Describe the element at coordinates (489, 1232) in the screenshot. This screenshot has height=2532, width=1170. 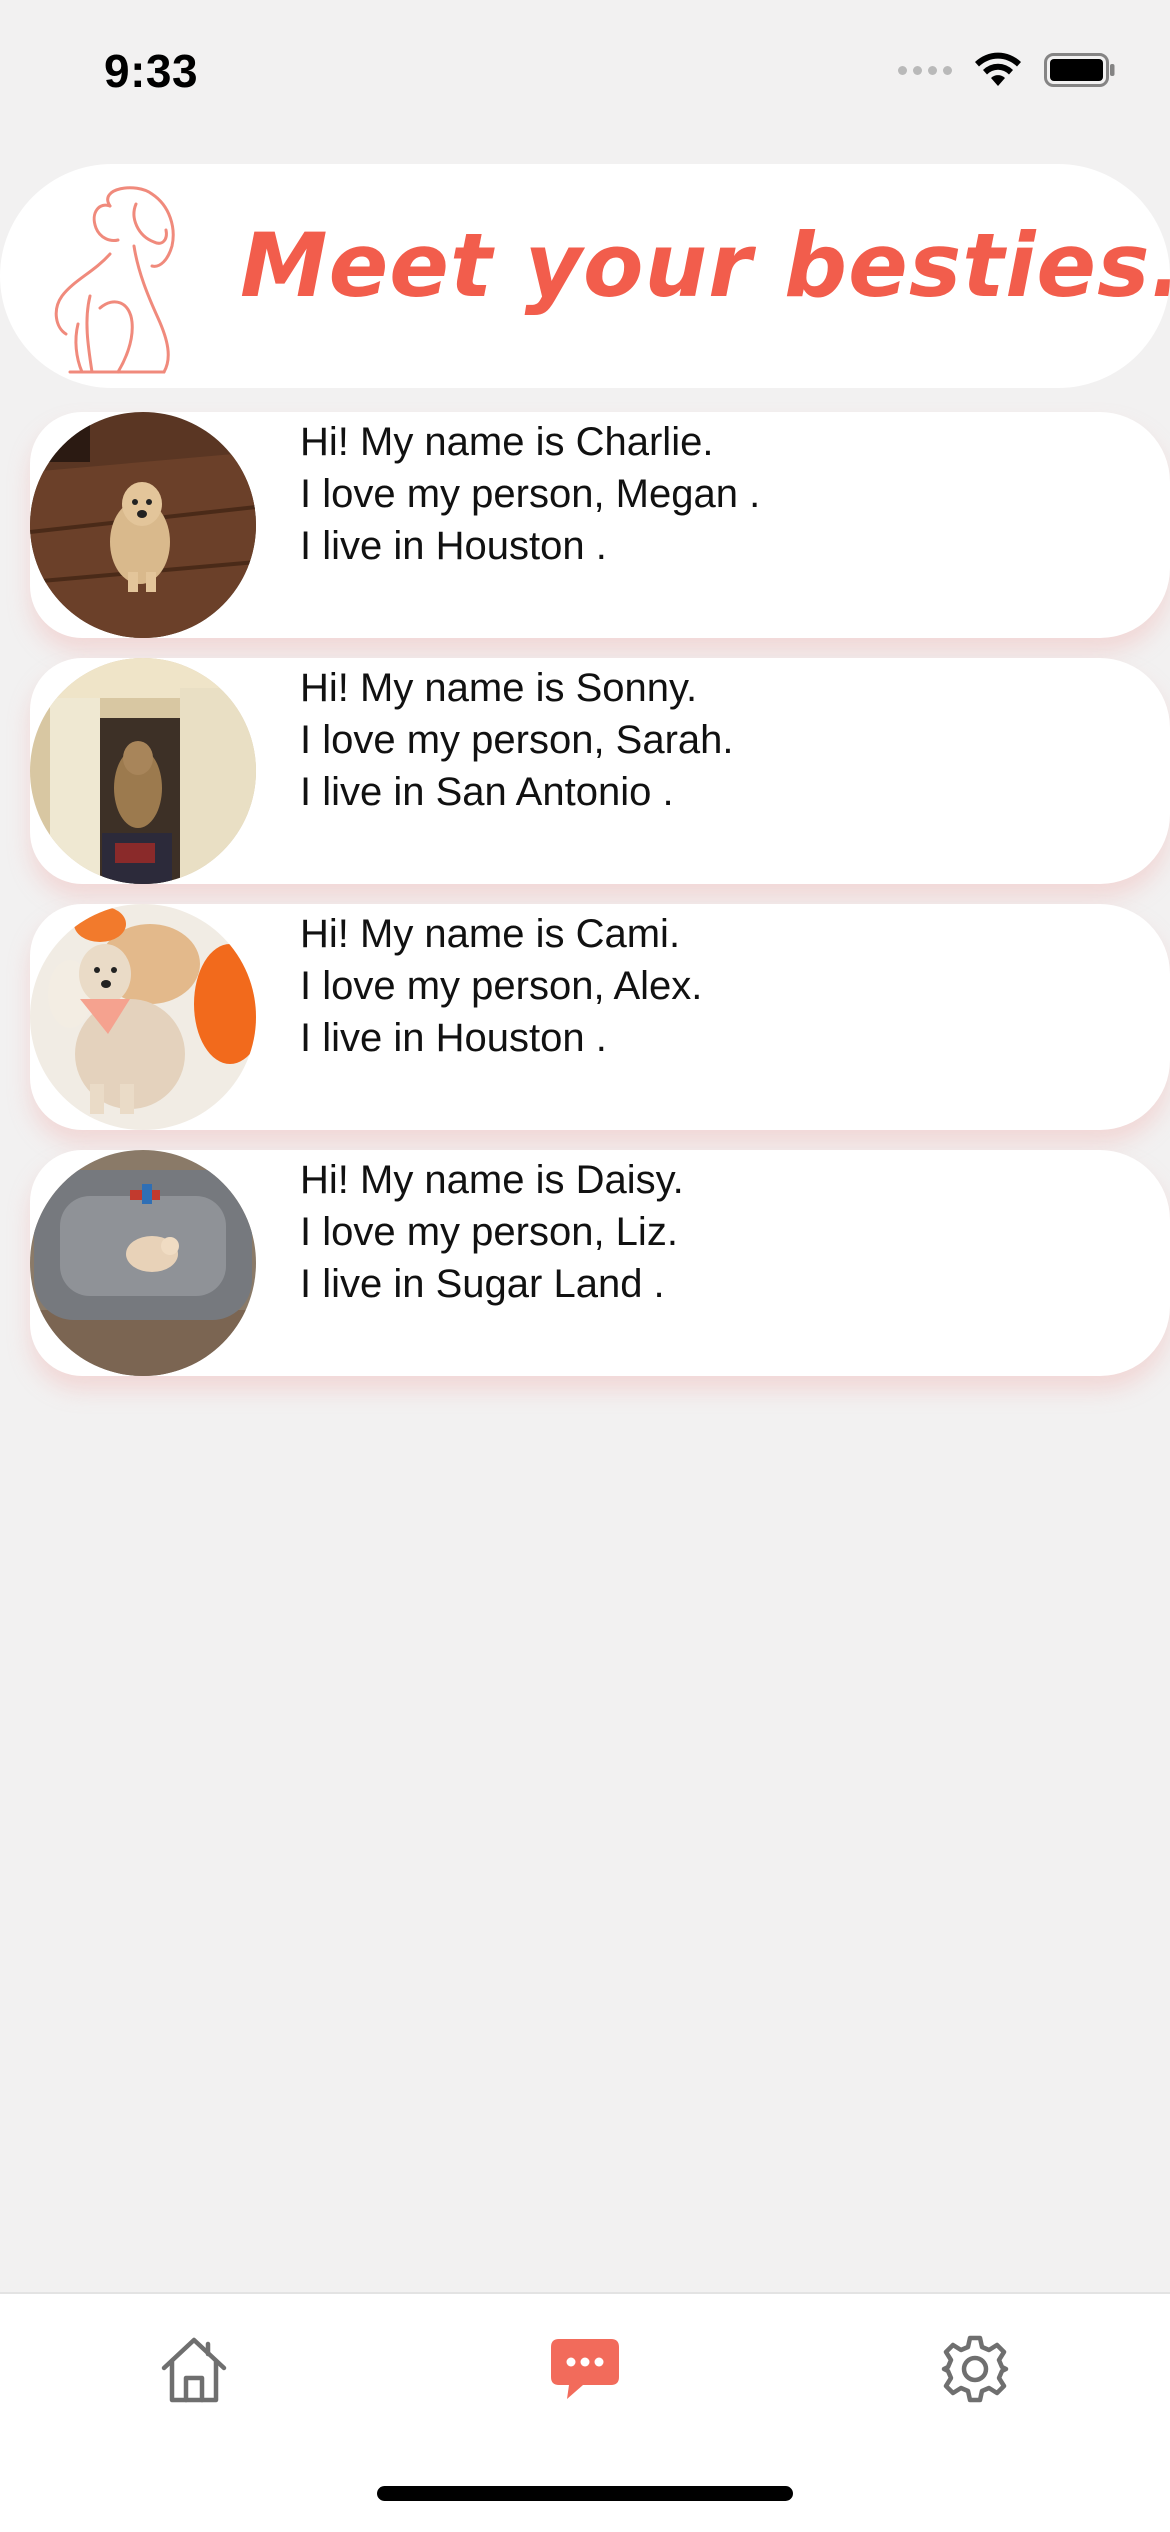
I see `dog-person-line: I love my person, Liz.` at that location.